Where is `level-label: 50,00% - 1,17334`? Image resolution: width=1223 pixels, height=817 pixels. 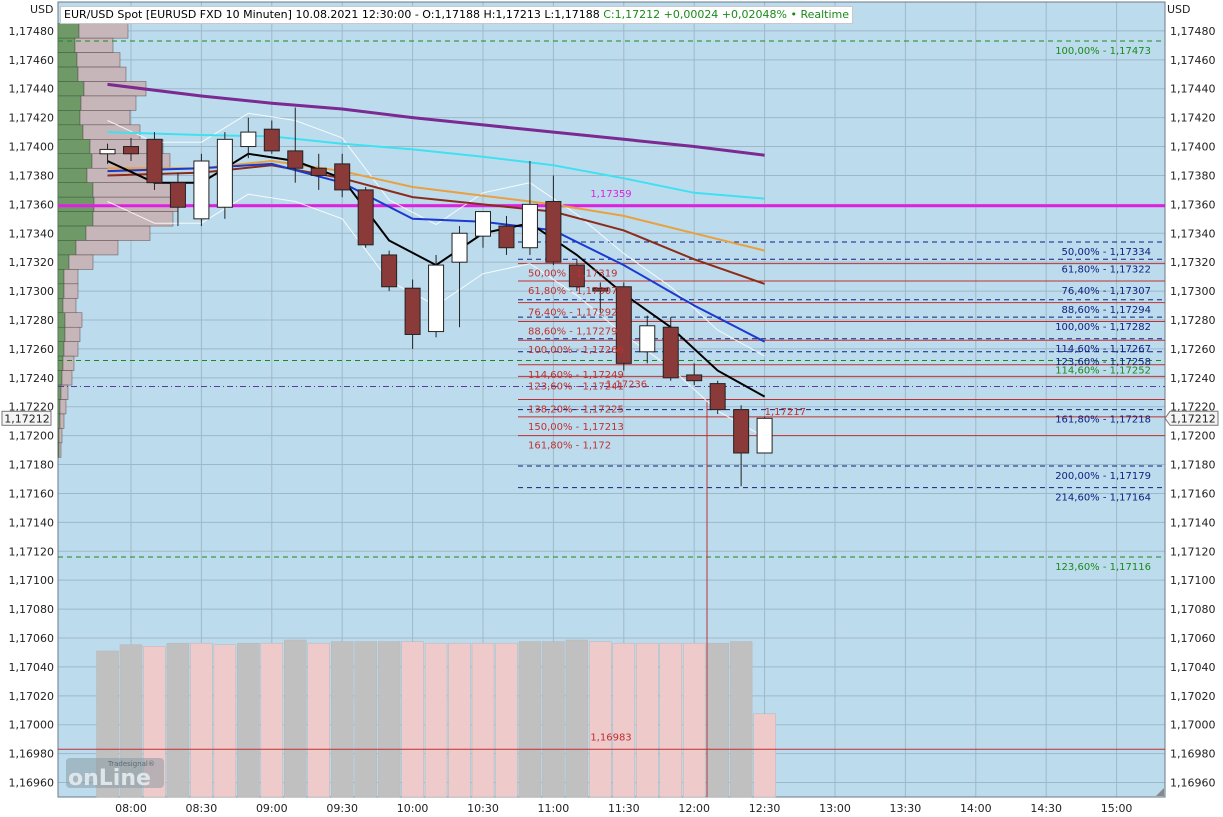 level-label: 50,00% - 1,17334 is located at coordinates (1106, 252).